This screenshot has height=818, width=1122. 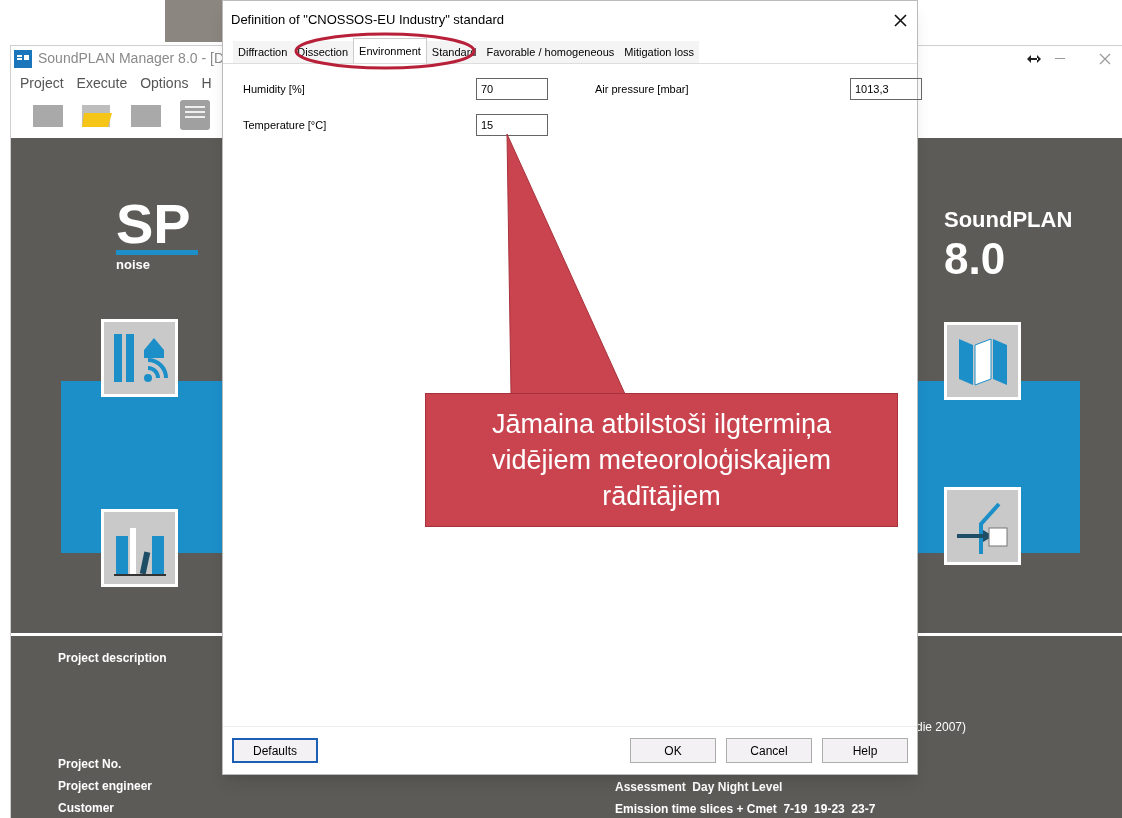 I want to click on field-label: Air pressure [mbar], so click(x=642, y=89).